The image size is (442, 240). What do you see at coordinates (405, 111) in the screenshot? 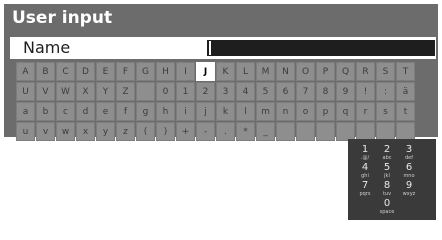
I see `key-t: t` at bounding box center [405, 111].